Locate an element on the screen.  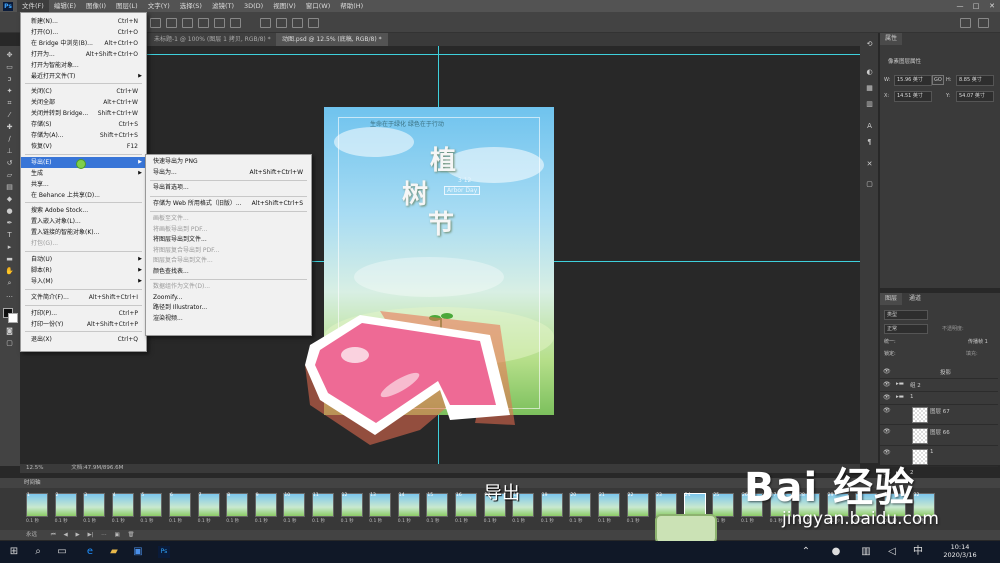
move-tool-icon: ✥ is located at coordinates (9, 55).